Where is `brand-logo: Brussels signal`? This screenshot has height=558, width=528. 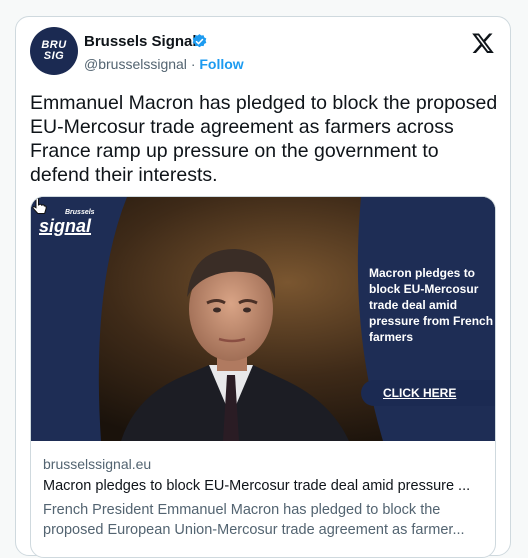
brand-logo: Brussels signal is located at coordinates (67, 222).